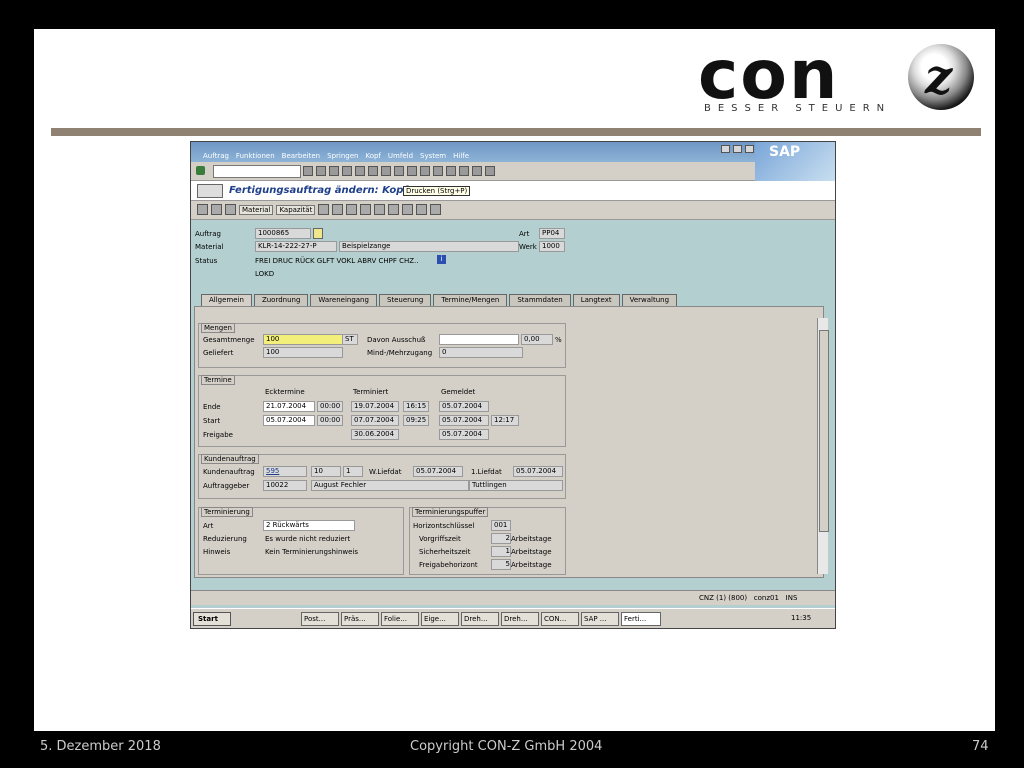  Describe the element at coordinates (396, 340) in the screenshot. I see `ausschuss-label: Davon Ausschuß` at that location.